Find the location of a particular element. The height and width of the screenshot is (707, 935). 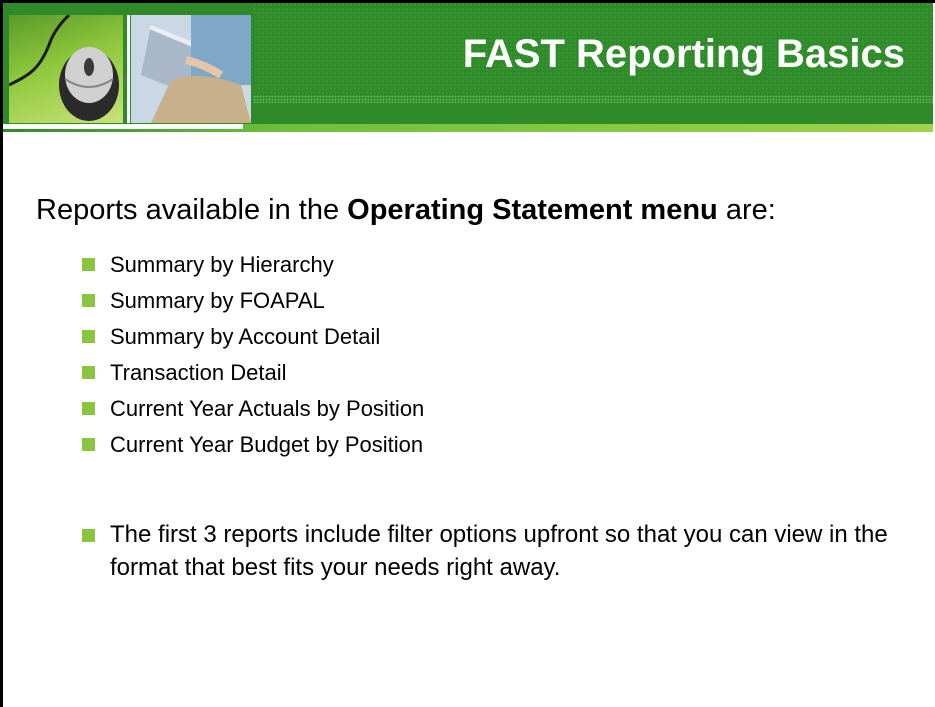

intro-emphasis: Operating Statement menu is located at coordinates (532, 210).